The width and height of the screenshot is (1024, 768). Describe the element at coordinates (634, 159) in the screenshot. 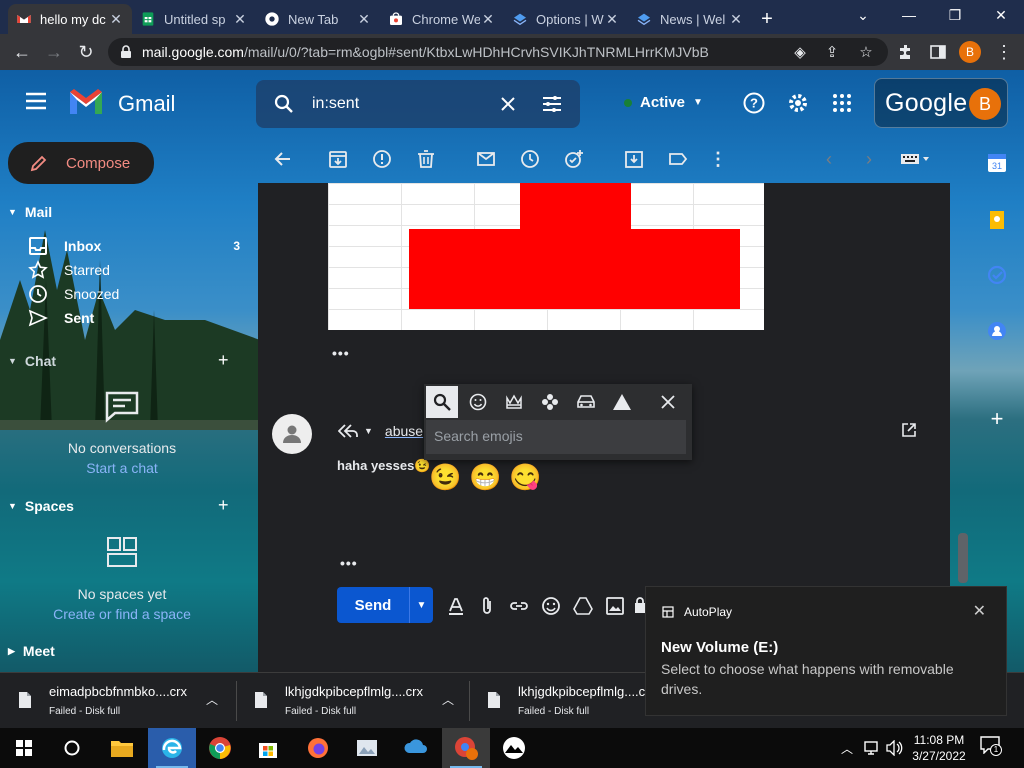

I see `move-to-icon` at that location.